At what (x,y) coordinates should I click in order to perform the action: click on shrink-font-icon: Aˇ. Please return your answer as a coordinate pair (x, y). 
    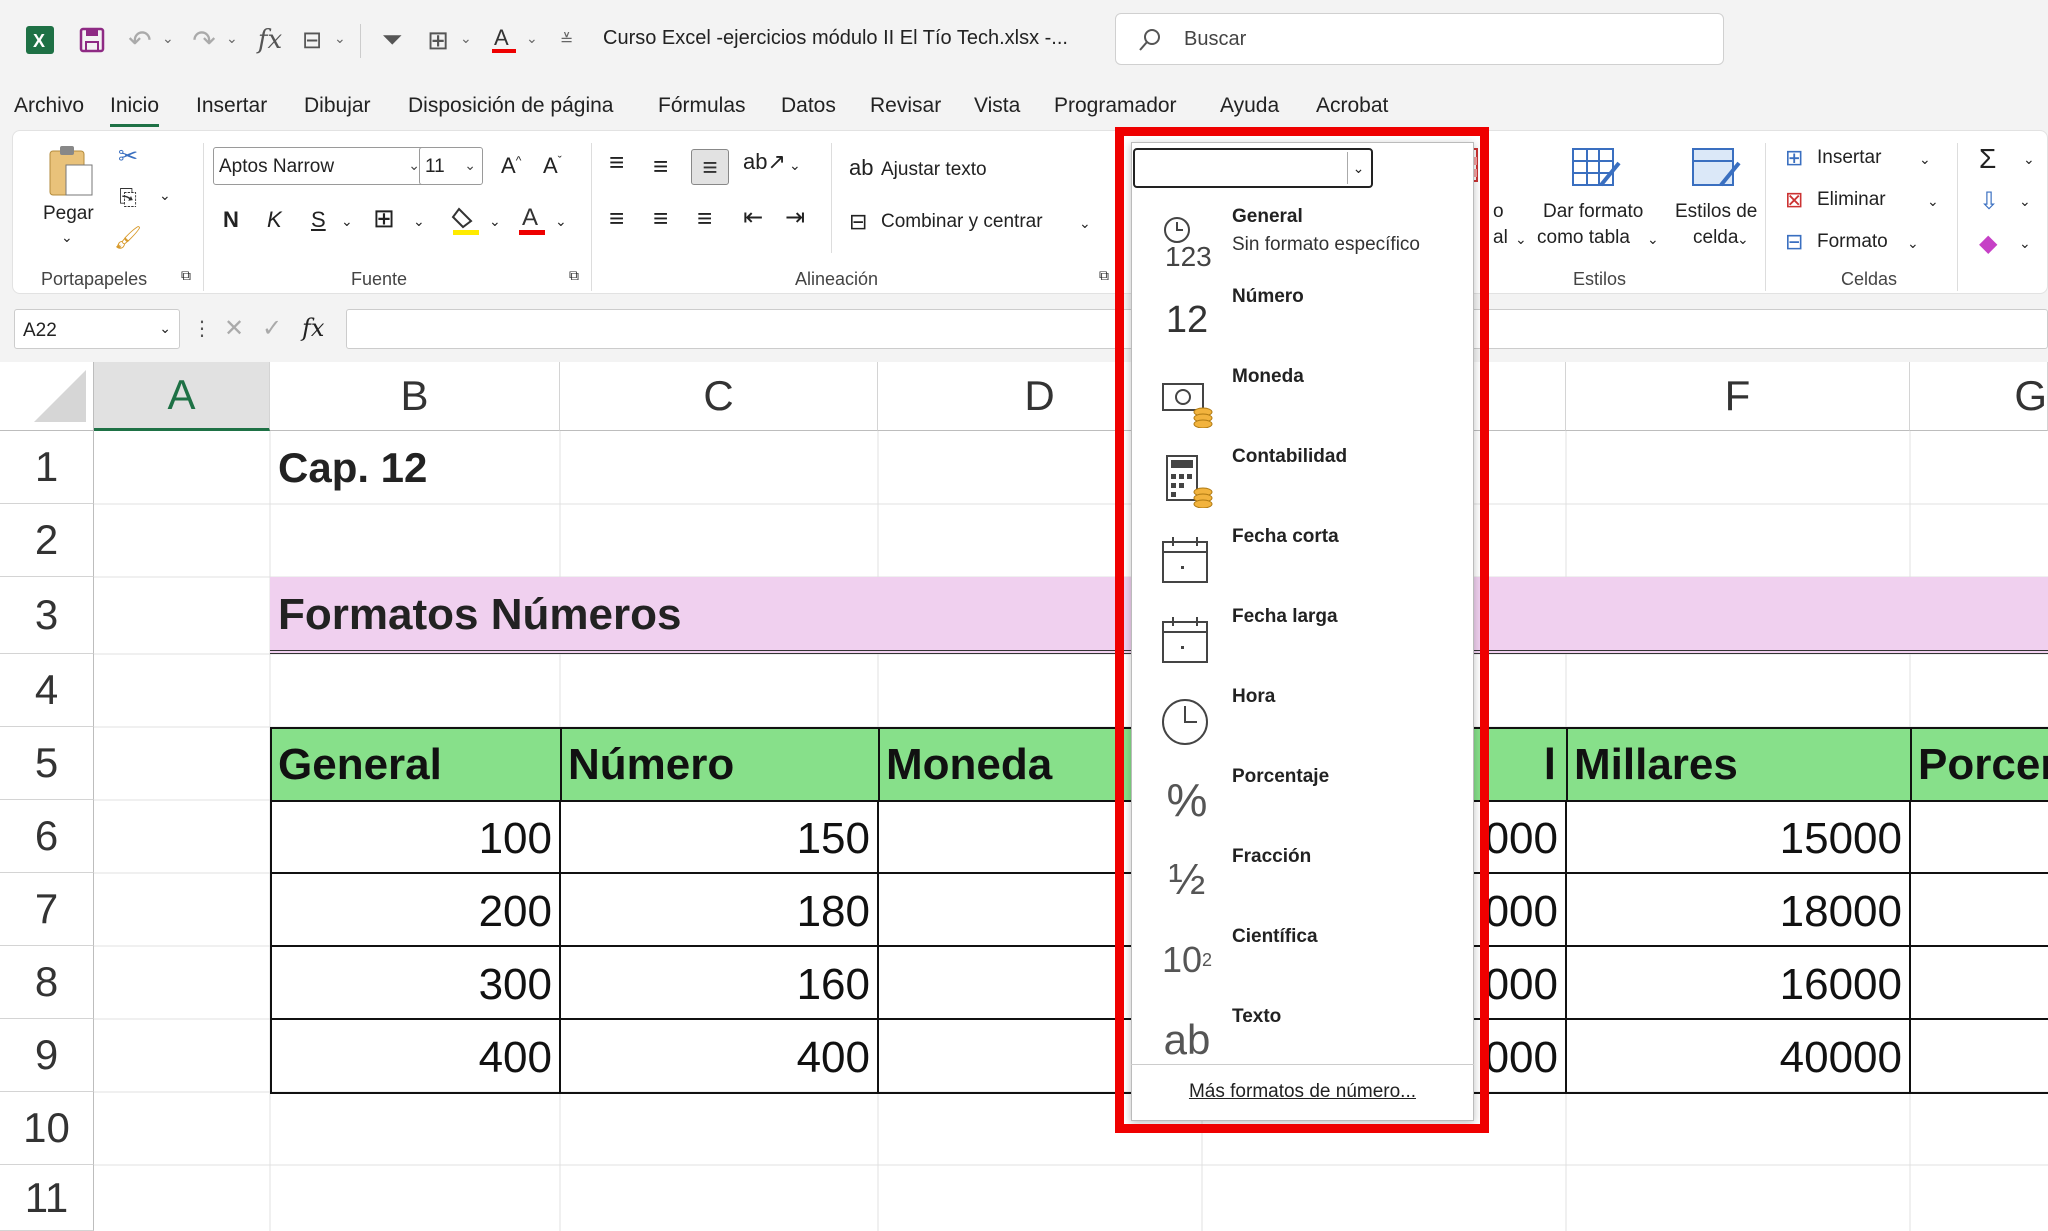
    Looking at the image, I should click on (552, 166).